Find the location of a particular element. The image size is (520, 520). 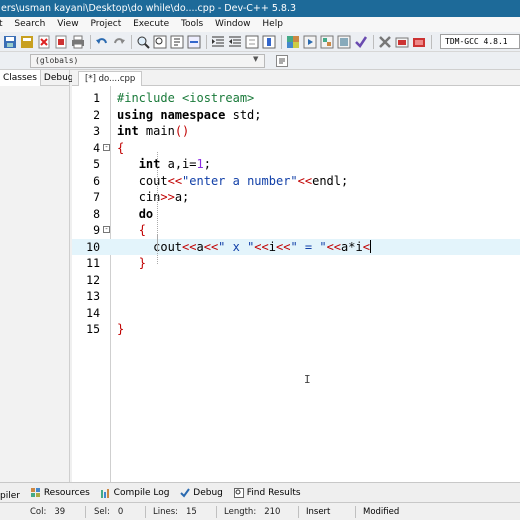

profile-icon is located at coordinates (419, 42).